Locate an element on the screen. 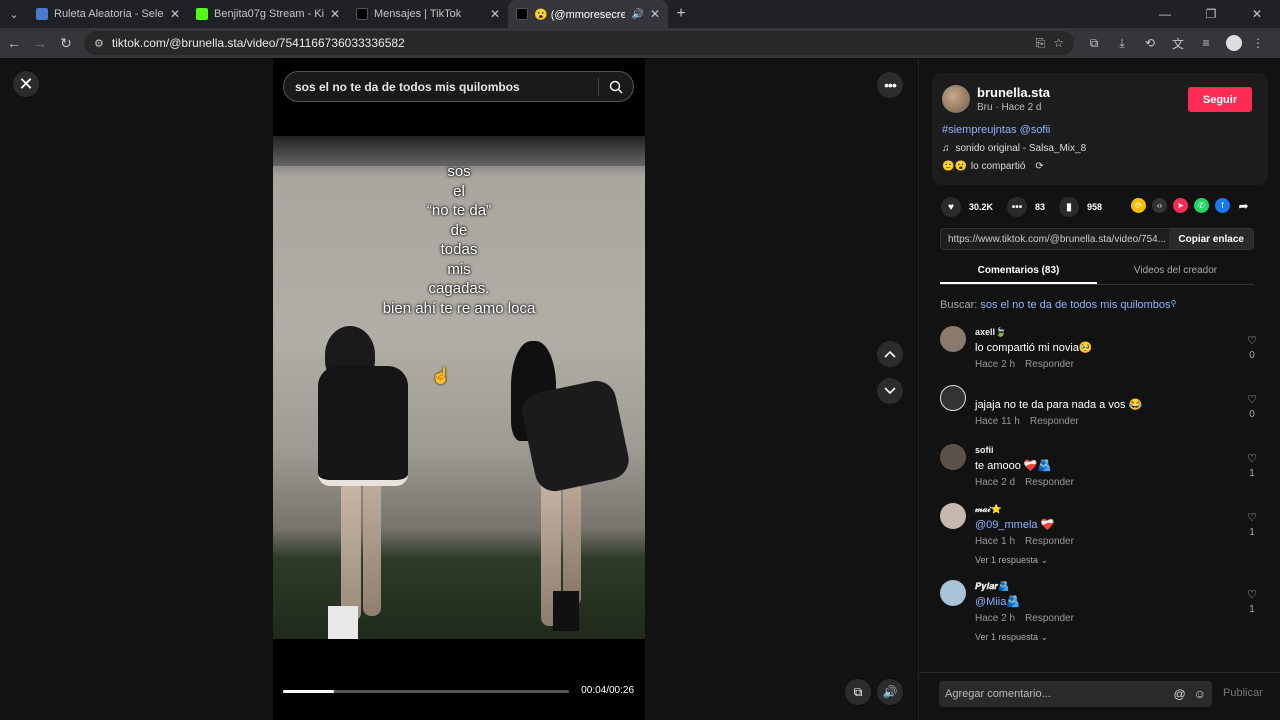 The height and width of the screenshot is (720, 1280). video-stats: ♥ 30.2K ••• 83 ▮ 958 is located at coordinates (1021, 207).